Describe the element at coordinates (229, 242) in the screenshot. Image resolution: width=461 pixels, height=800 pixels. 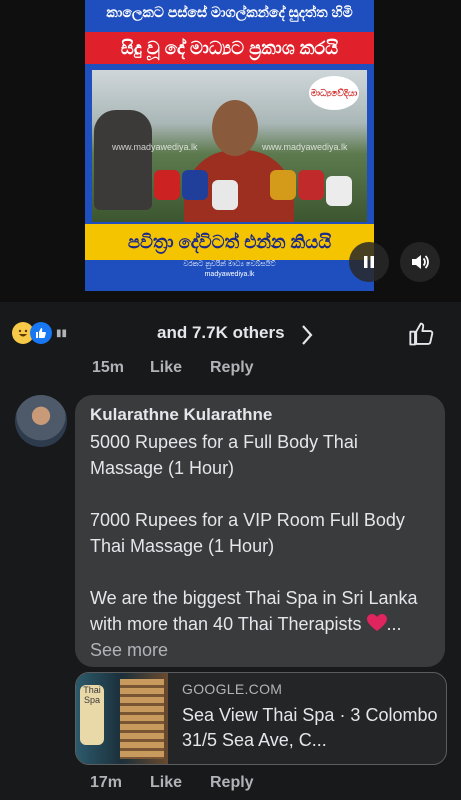
I see `video-headline-bottom: පවිත්‍රා දේවිටත් එන්න කියයි` at that location.